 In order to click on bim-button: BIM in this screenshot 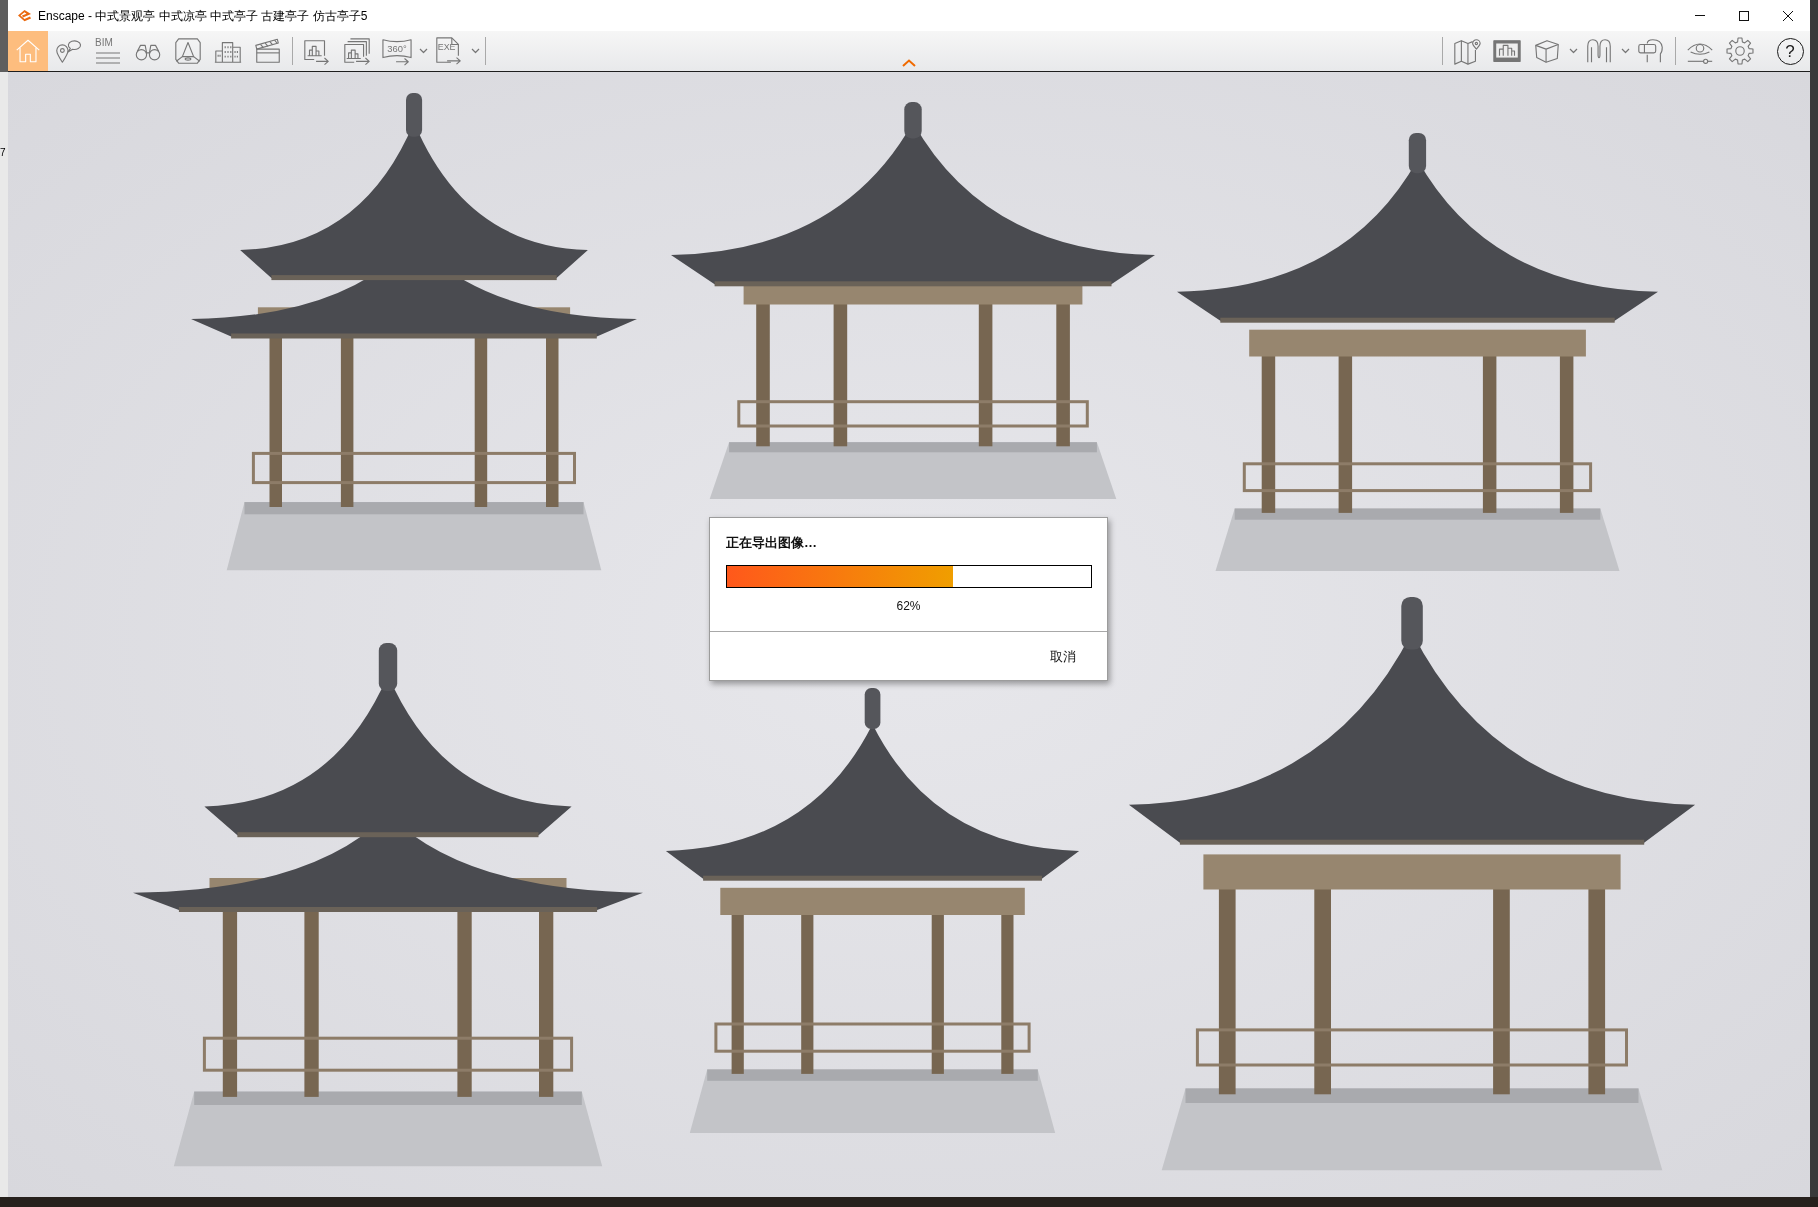, I will do `click(108, 51)`.